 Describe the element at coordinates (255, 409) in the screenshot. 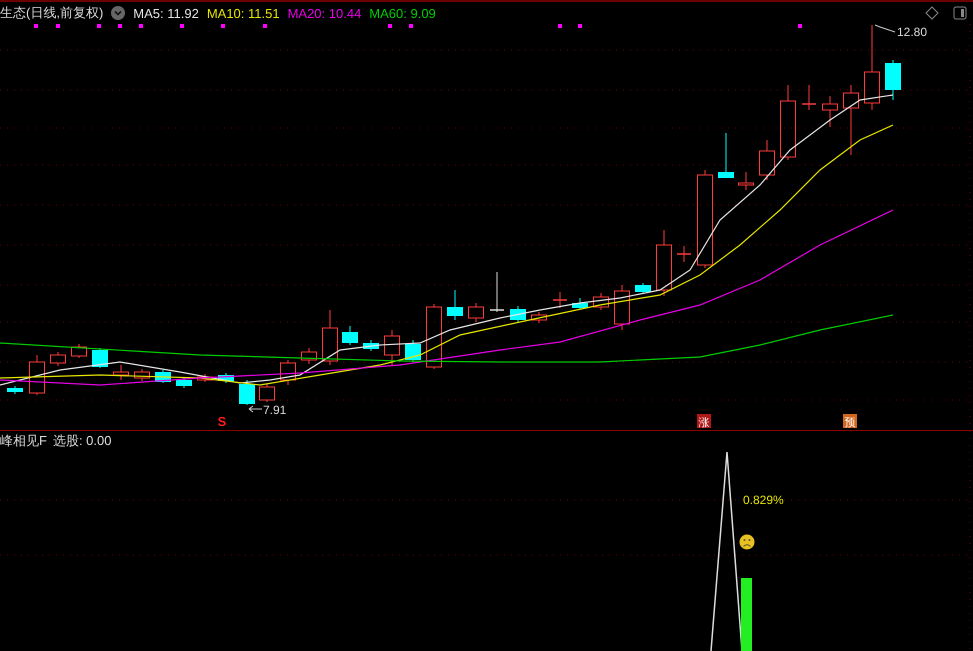

I see `low-pointer-icon` at that location.